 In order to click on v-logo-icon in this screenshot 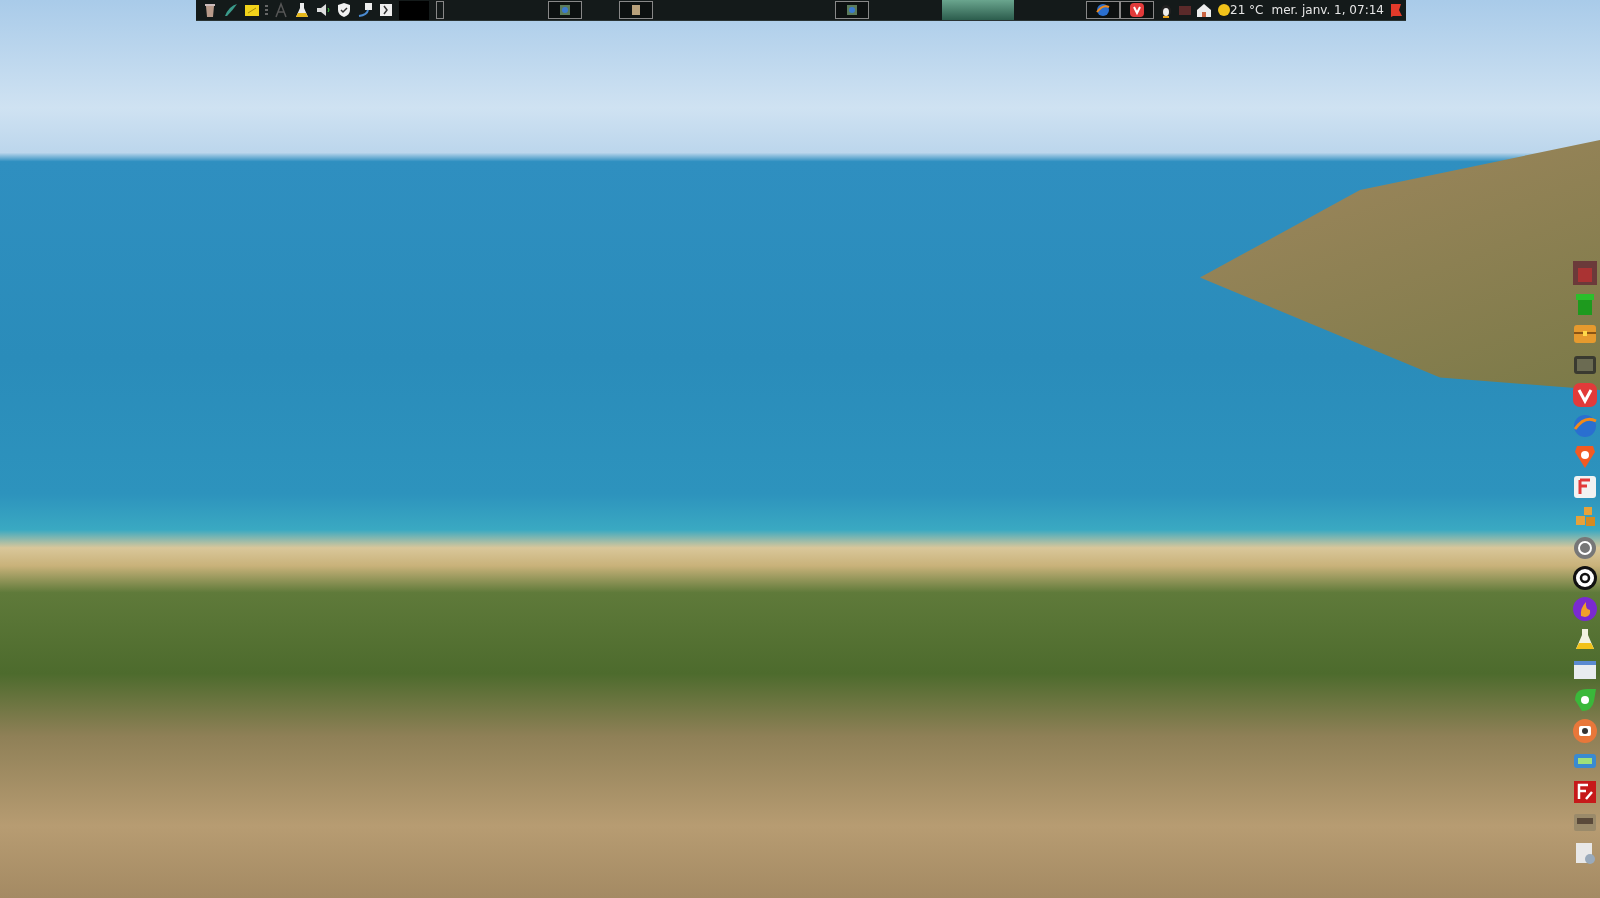, I will do `click(1137, 10)`.